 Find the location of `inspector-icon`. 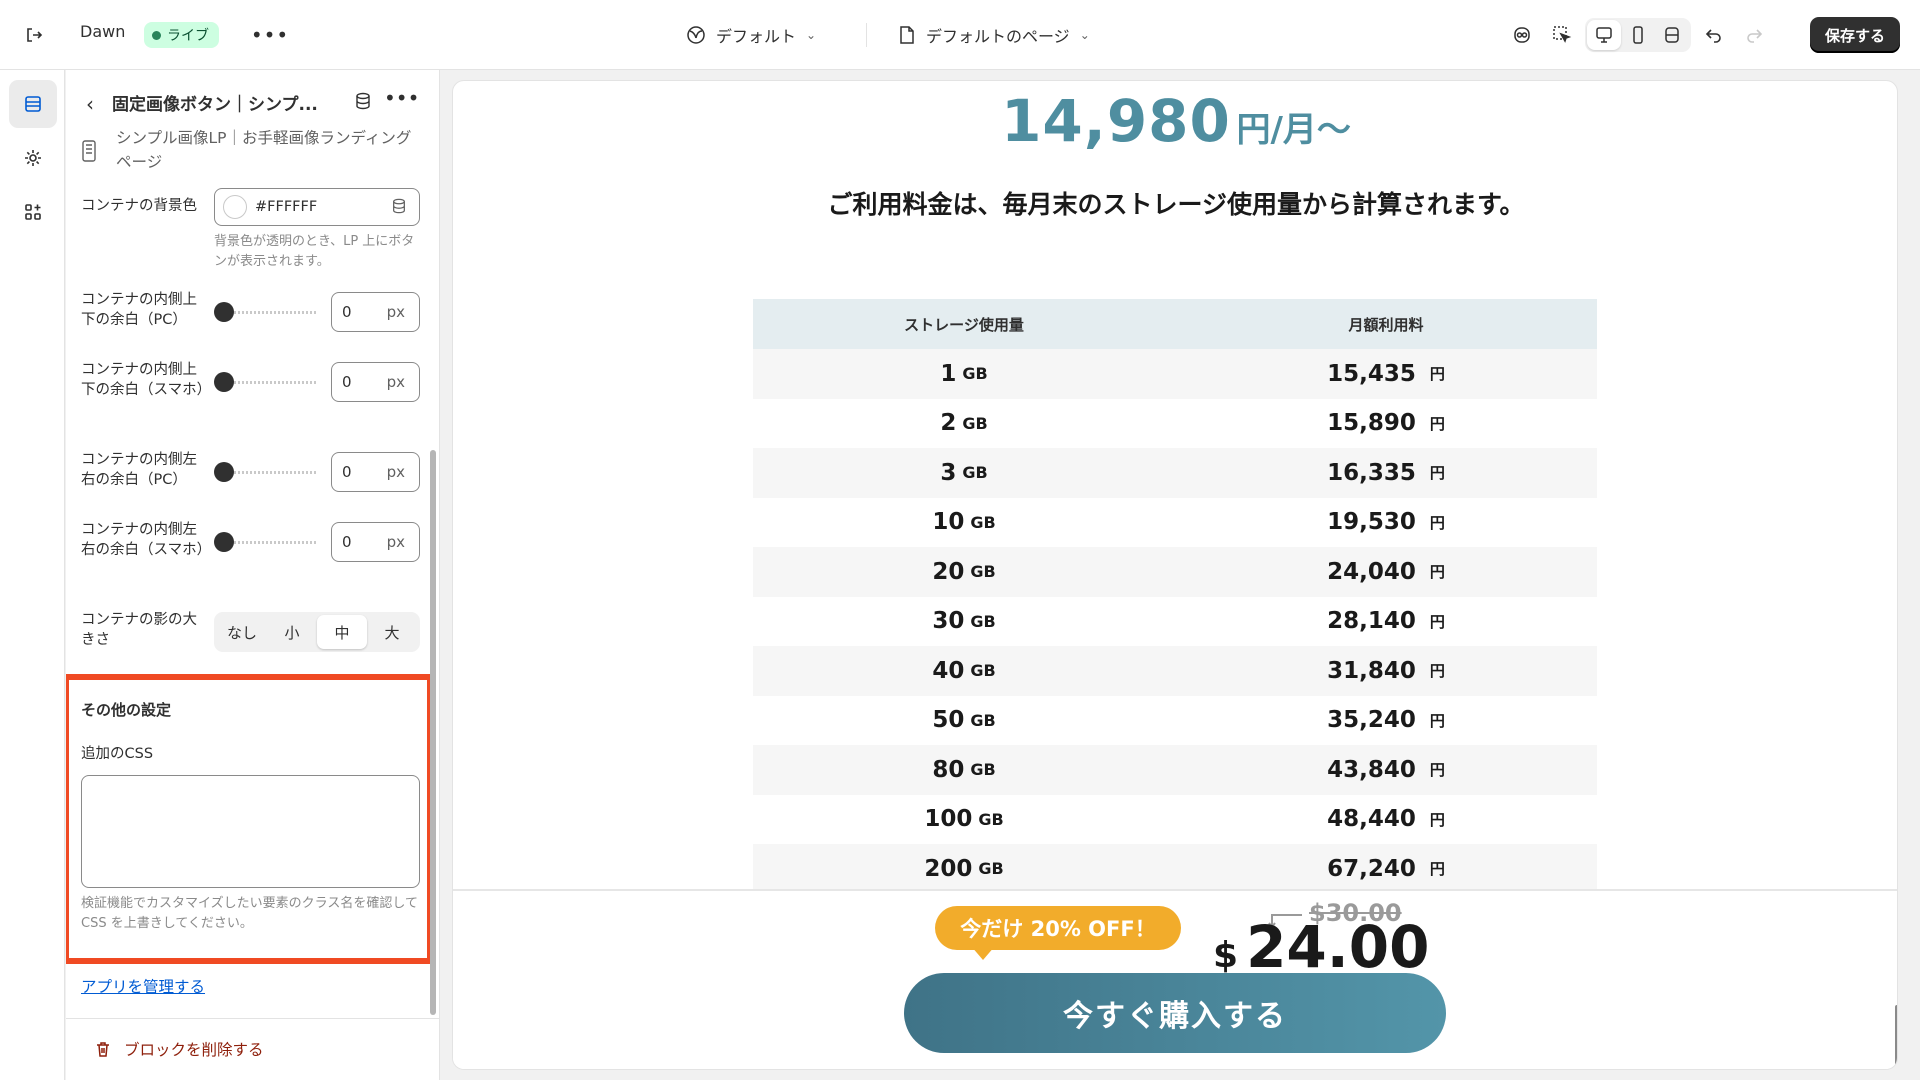

inspector-icon is located at coordinates (1522, 35).